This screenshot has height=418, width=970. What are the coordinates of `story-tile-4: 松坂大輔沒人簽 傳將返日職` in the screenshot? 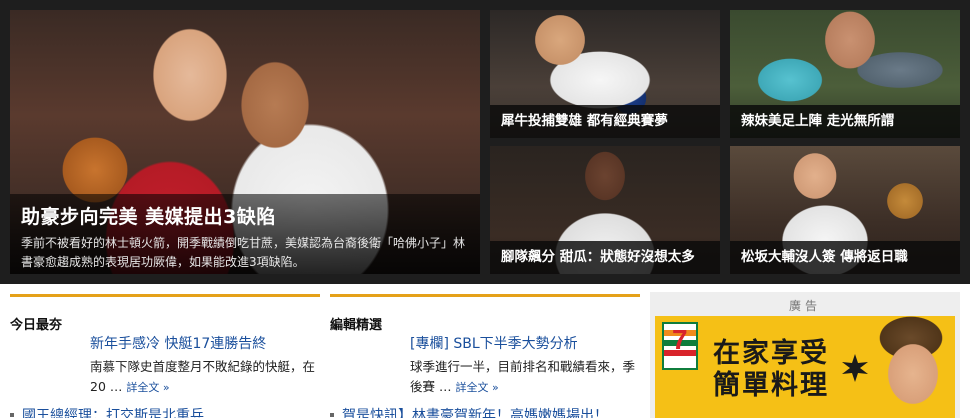 It's located at (845, 210).